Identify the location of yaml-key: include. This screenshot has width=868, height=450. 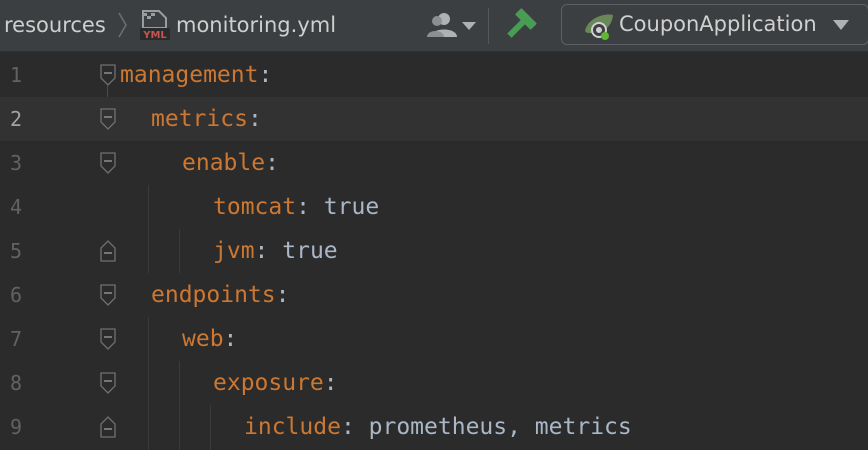
(292, 427).